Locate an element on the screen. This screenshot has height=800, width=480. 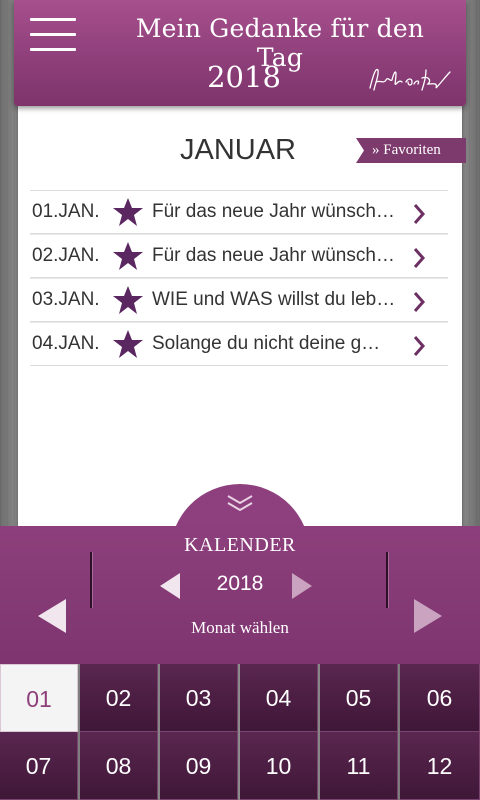
month-cell-03: 03 is located at coordinates (199, 698).